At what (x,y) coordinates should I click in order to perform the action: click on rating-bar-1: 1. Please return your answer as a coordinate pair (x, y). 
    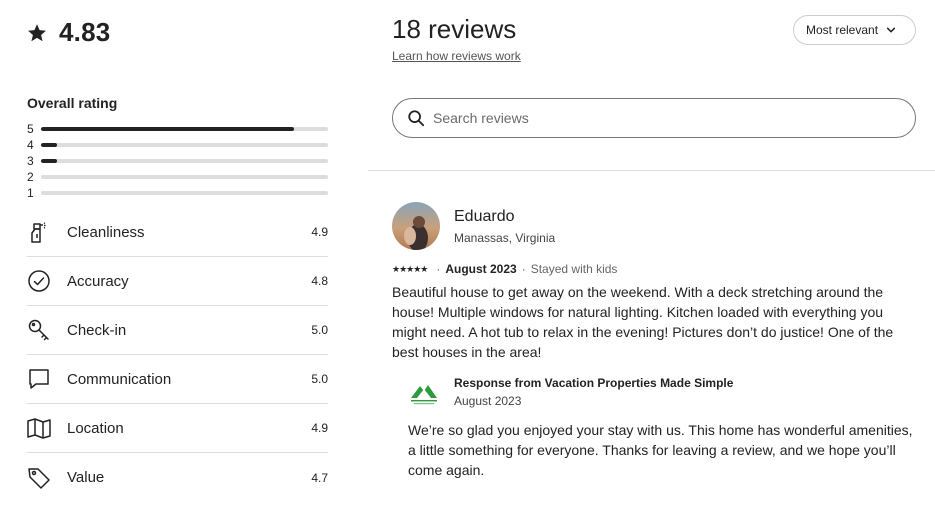
    Looking at the image, I should click on (177, 193).